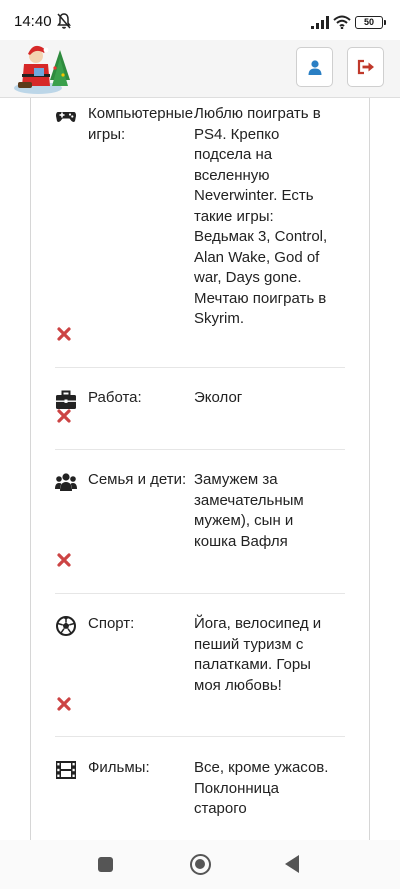 Image resolution: width=400 pixels, height=889 pixels. Describe the element at coordinates (105, 864) in the screenshot. I see `recent-apps-button` at that location.